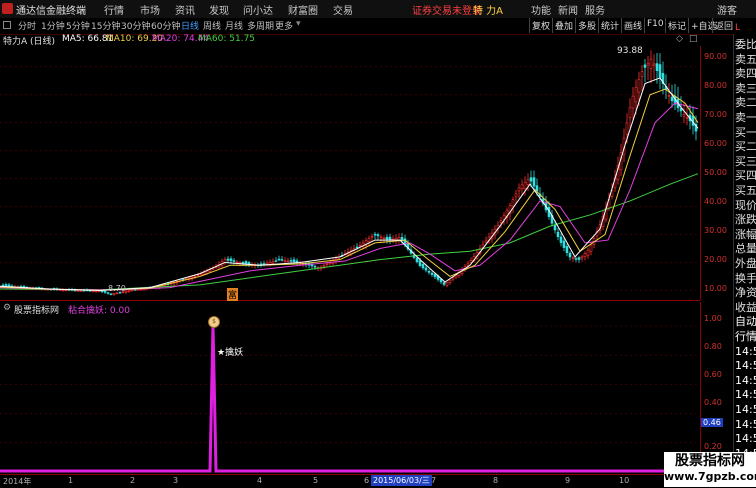 Image resolution: width=756 pixels, height=488 pixels. What do you see at coordinates (234, 25) in the screenshot?
I see `period-monthly: 月线` at bounding box center [234, 25].